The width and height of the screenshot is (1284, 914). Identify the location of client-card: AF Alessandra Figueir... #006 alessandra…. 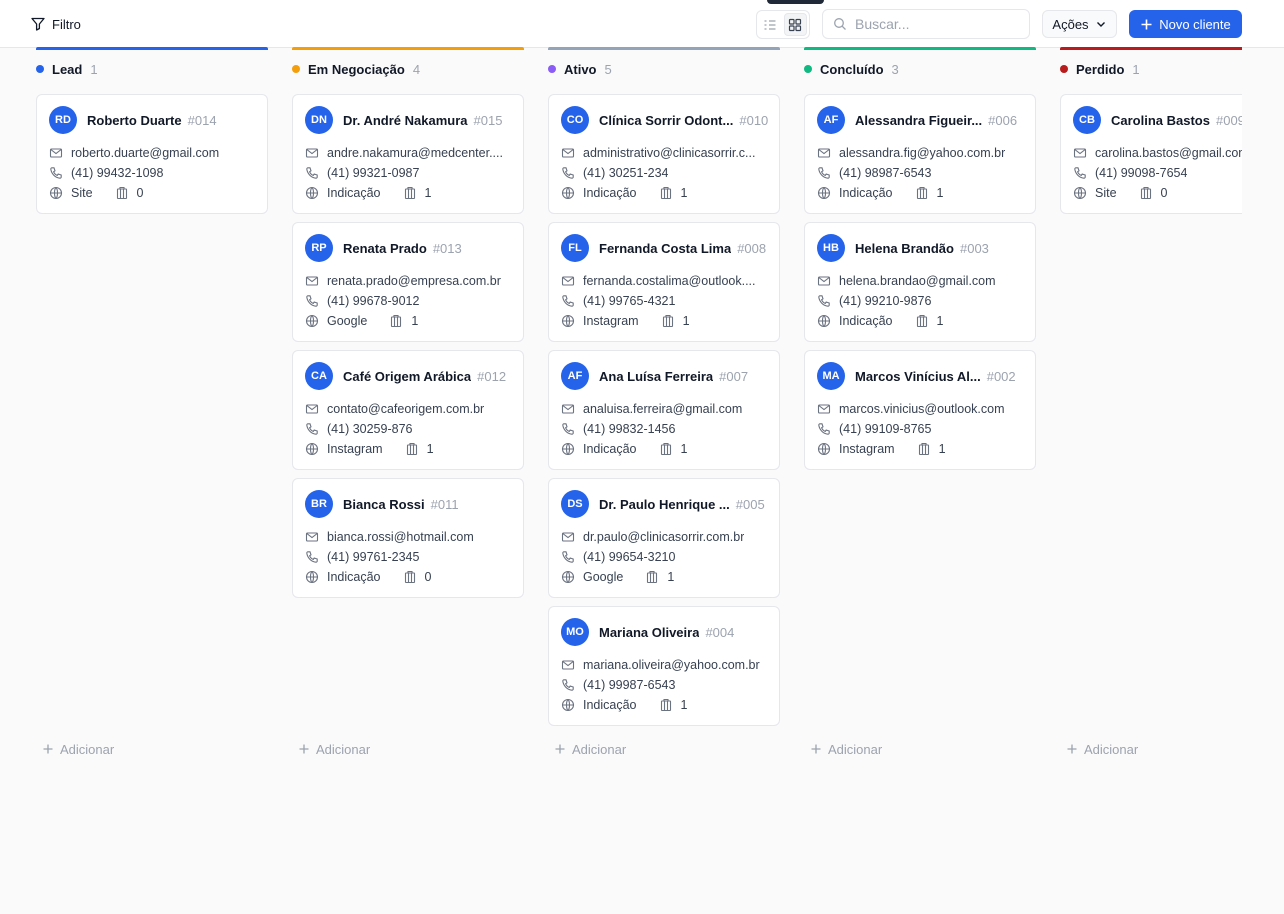
(920, 154).